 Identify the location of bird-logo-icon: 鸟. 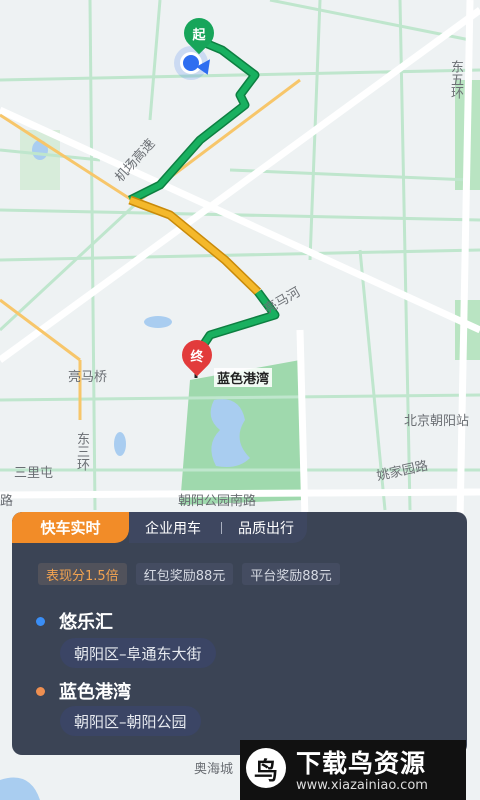
(266, 768).